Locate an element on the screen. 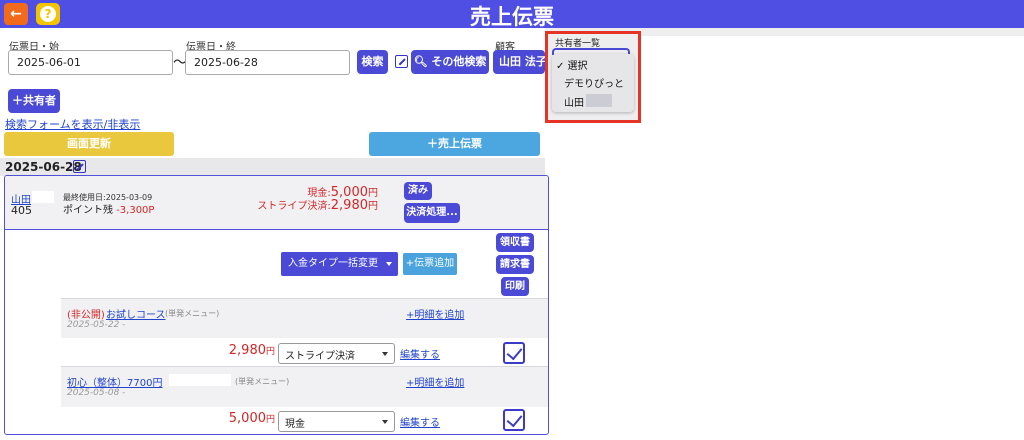 The image size is (1024, 440). payment-label: ストライプ決済: is located at coordinates (294, 206).